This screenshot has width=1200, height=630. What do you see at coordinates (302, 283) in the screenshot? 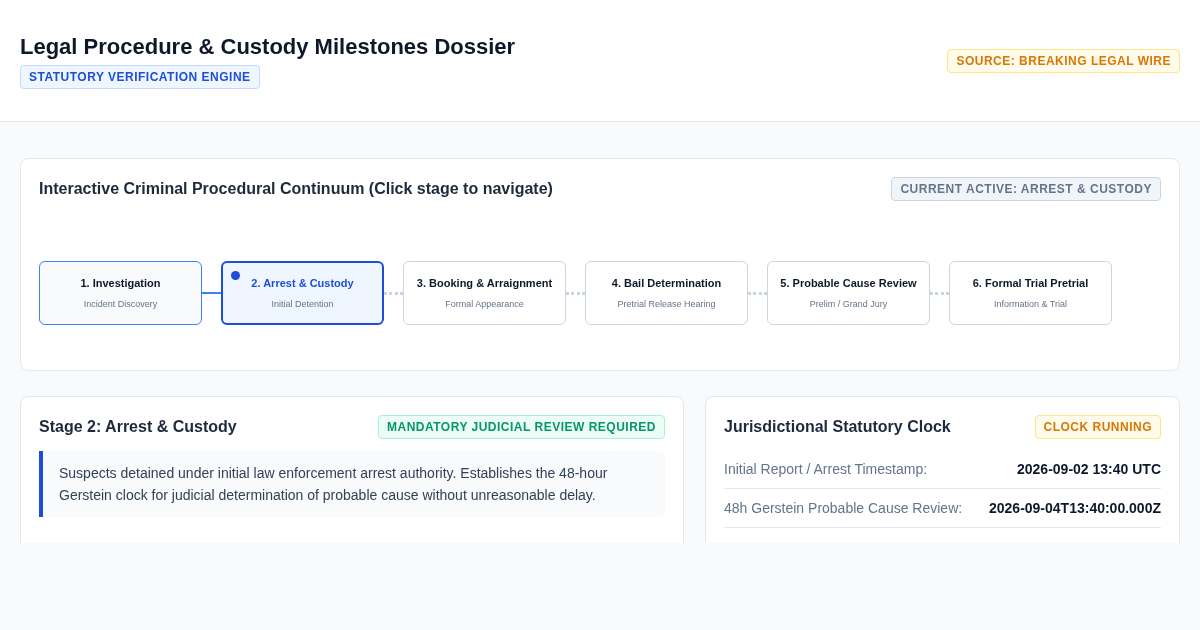
I see `stage-title: 2. Arrest & Custody` at bounding box center [302, 283].